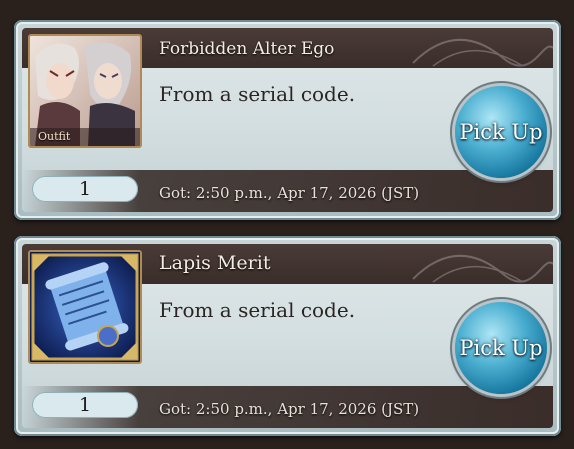 This screenshot has height=449, width=574. Describe the element at coordinates (247, 49) in the screenshot. I see `item-name: Forbidden Alter Ego` at that location.